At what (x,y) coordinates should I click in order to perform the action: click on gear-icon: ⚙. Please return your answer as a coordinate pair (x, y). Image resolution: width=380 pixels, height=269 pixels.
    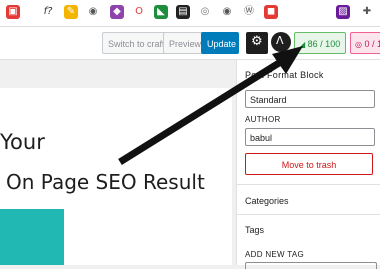
    Looking at the image, I should click on (257, 41).